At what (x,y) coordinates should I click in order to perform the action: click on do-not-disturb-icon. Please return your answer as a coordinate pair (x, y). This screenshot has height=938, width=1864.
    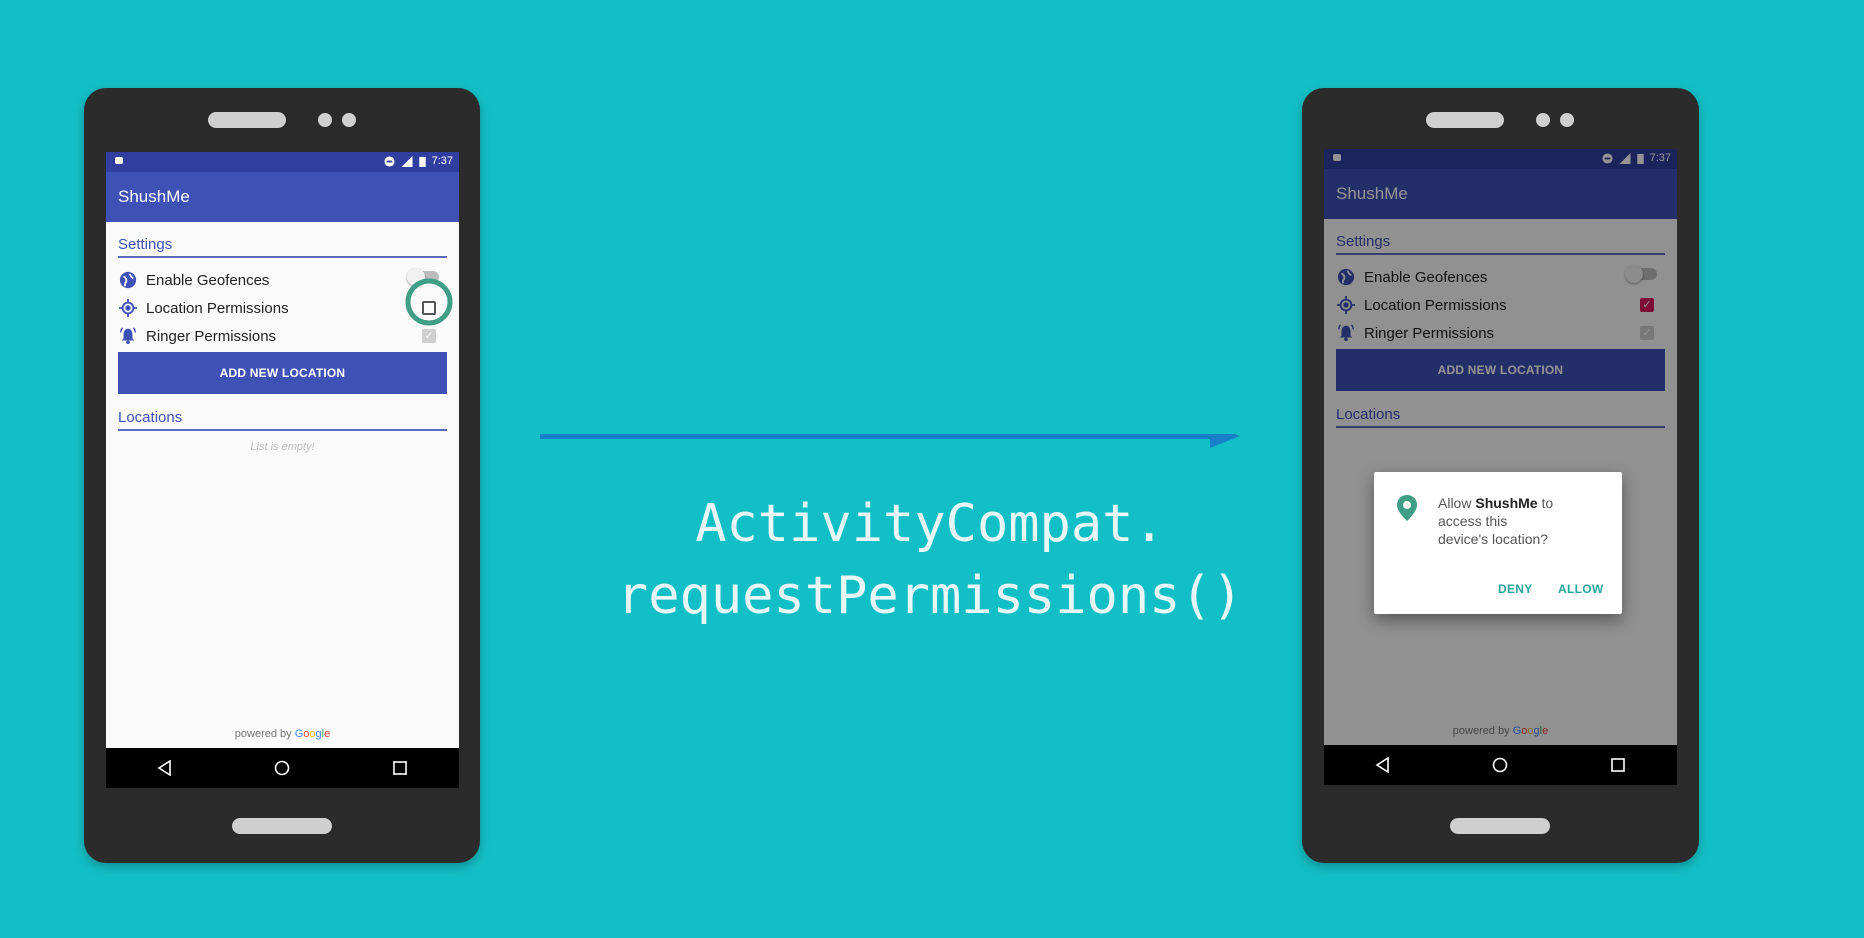
    Looking at the image, I should click on (389, 161).